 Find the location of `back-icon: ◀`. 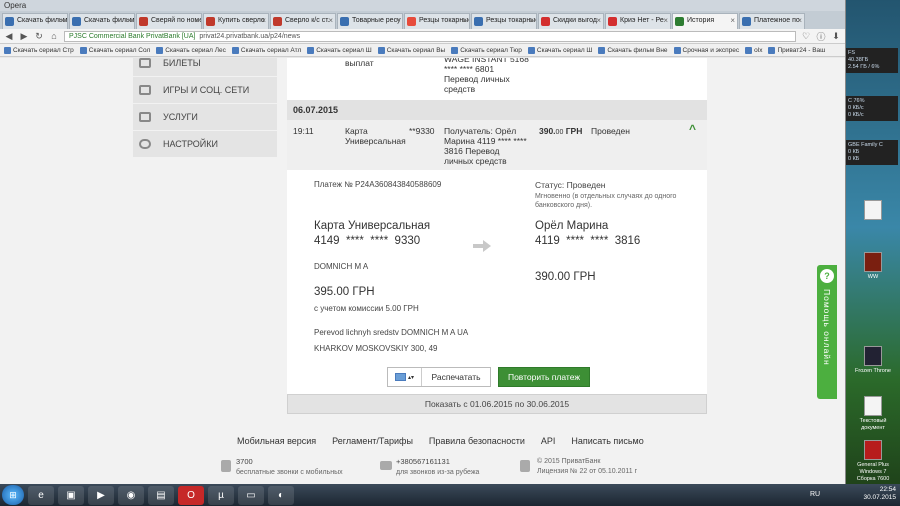

back-icon: ◀ is located at coordinates (9, 36).